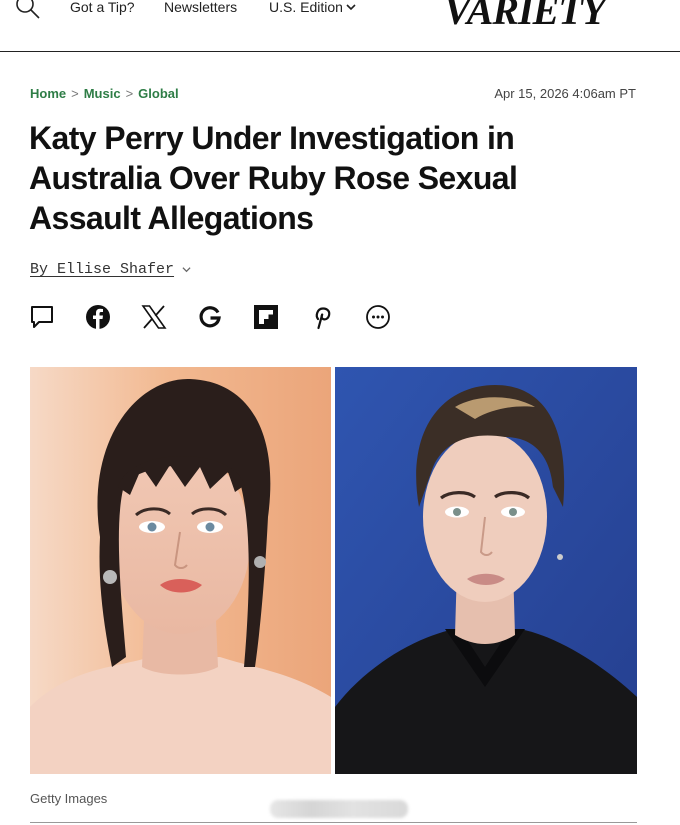 The image size is (680, 825). I want to click on pinterest-share-button, so click(322, 317).